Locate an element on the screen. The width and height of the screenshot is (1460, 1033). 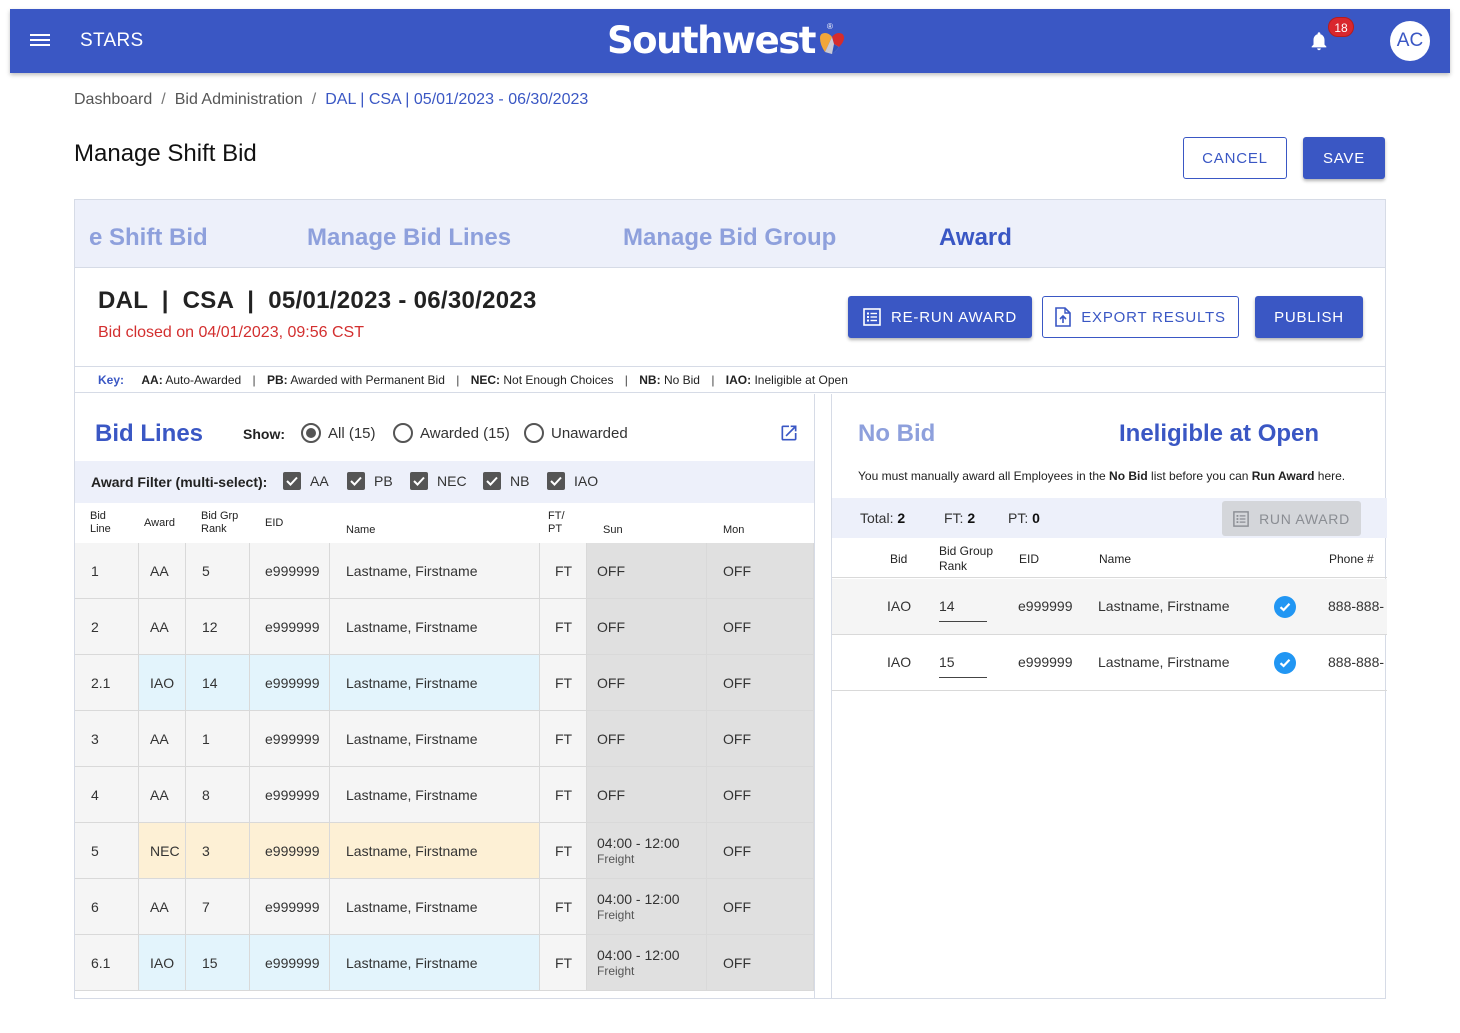
bell-icon is located at coordinates (1319, 41).